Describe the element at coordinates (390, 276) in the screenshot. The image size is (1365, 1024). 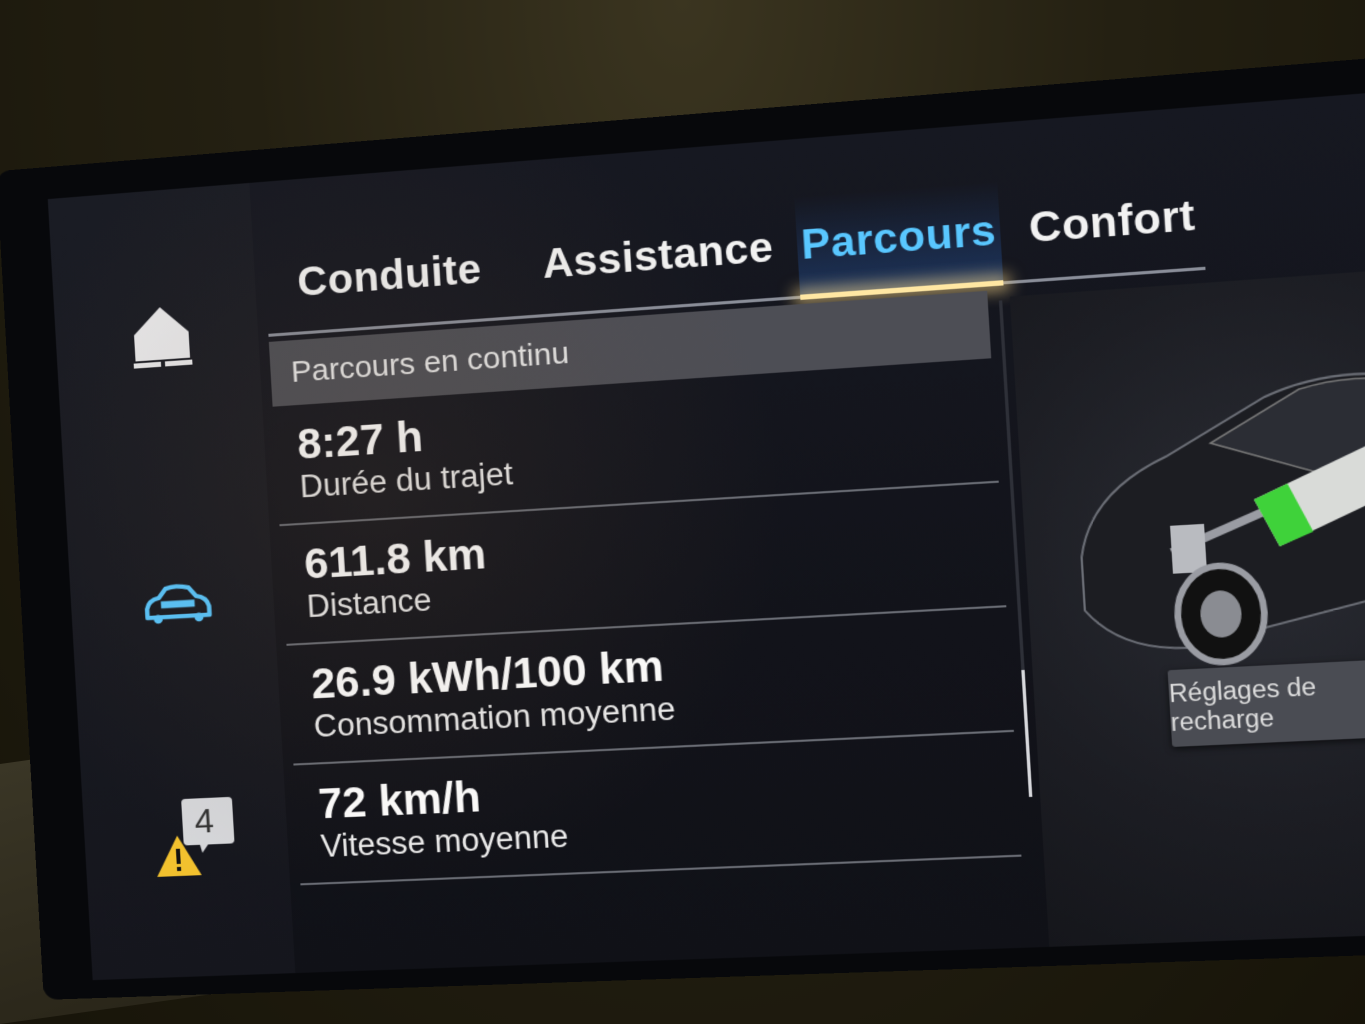
I see `tab-conduite: Conduite` at that location.